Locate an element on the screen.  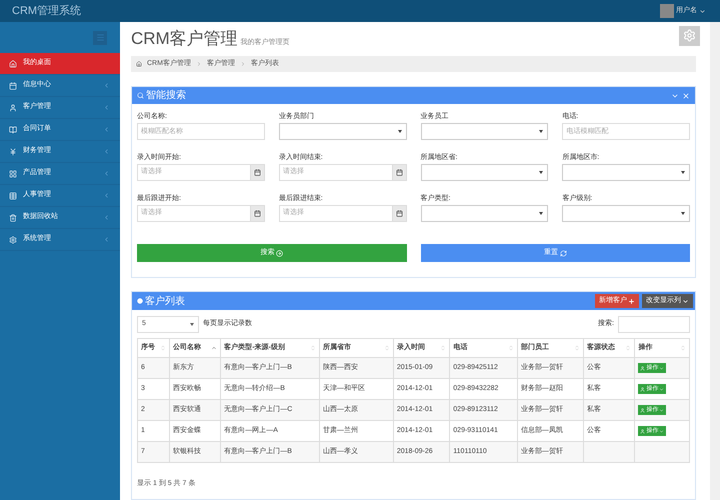
settings-icon is located at coordinates (689, 35).